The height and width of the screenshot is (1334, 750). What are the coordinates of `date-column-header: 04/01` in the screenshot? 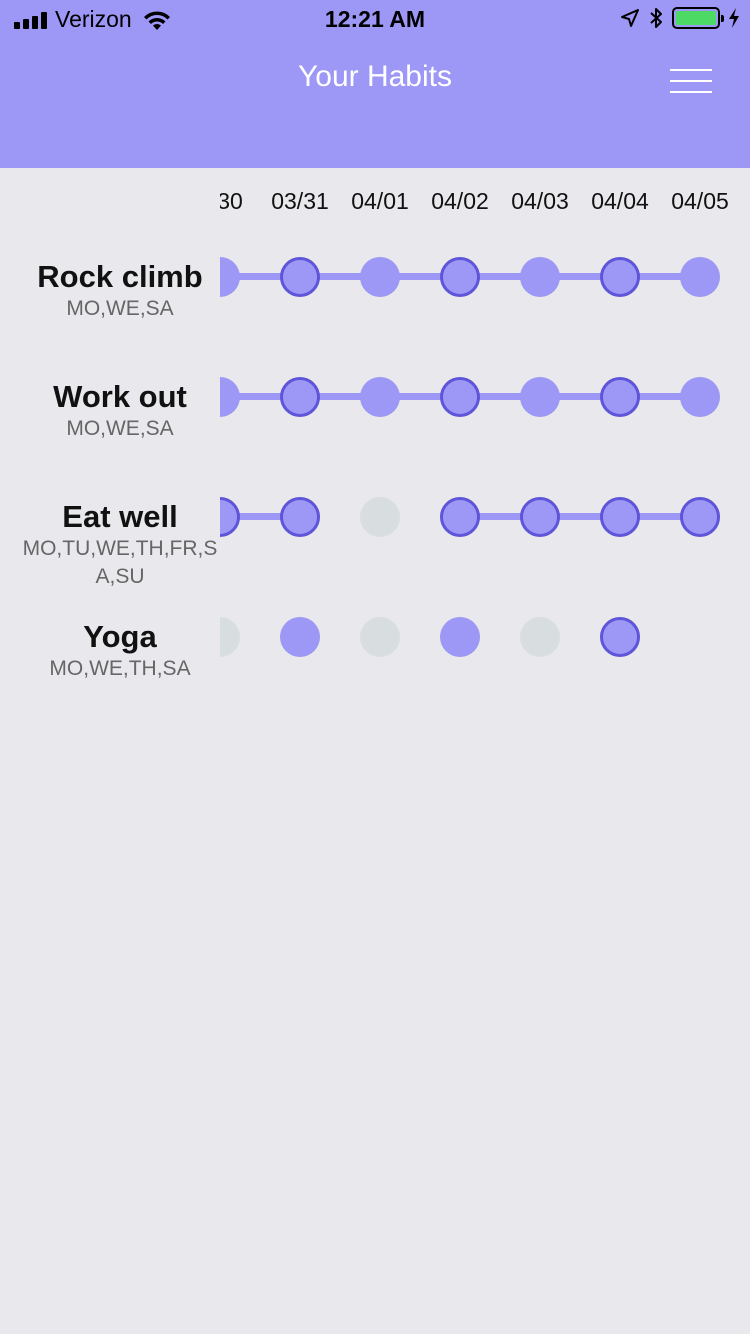 It's located at (380, 201).